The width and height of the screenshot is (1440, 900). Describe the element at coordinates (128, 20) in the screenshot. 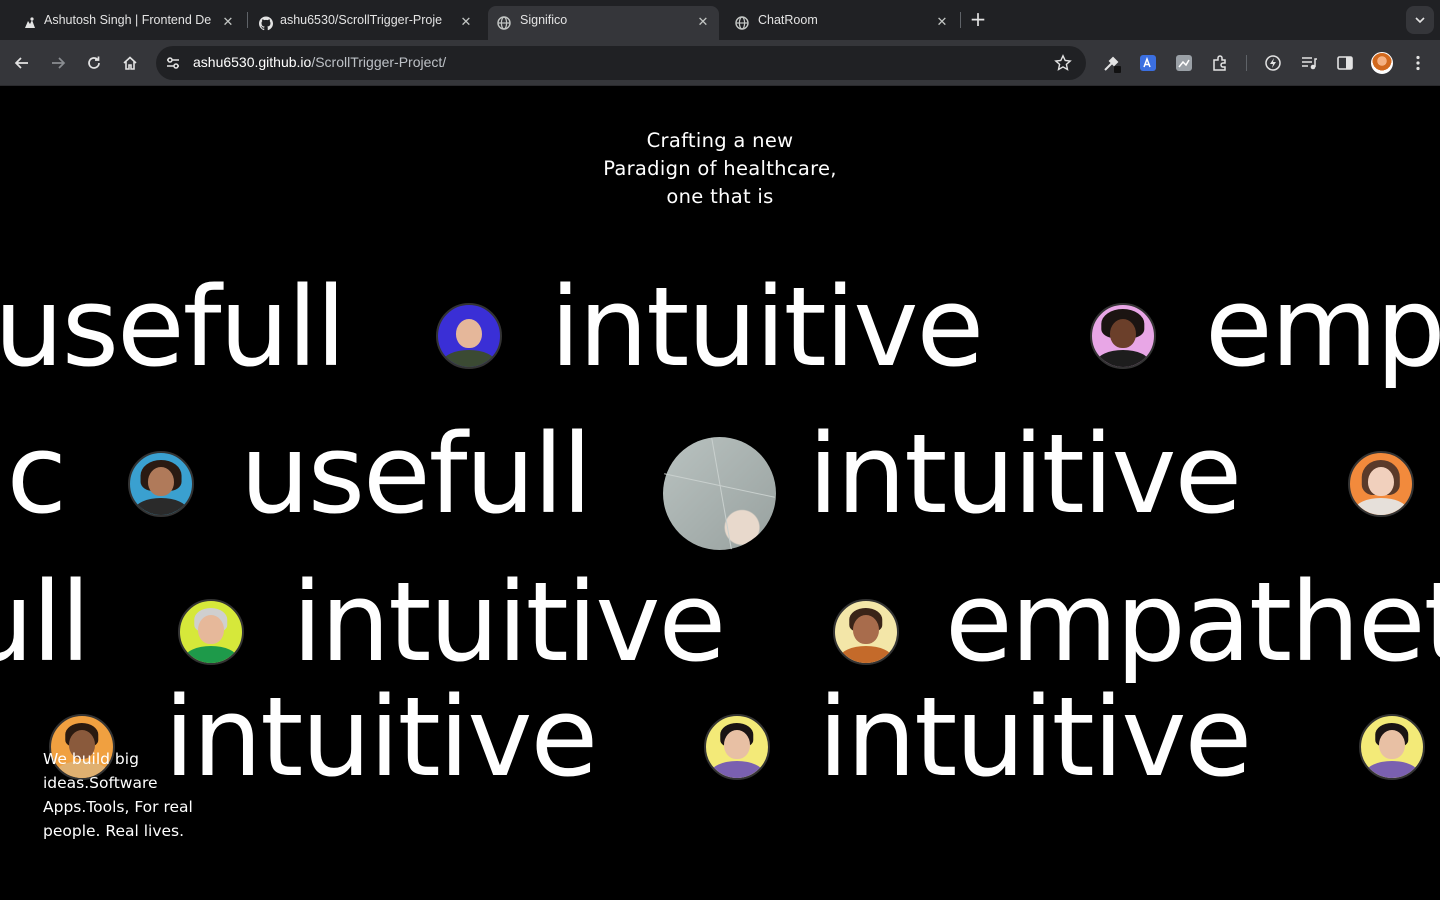

I see `tab-title: Ashutosh Singh | Frontend De` at that location.